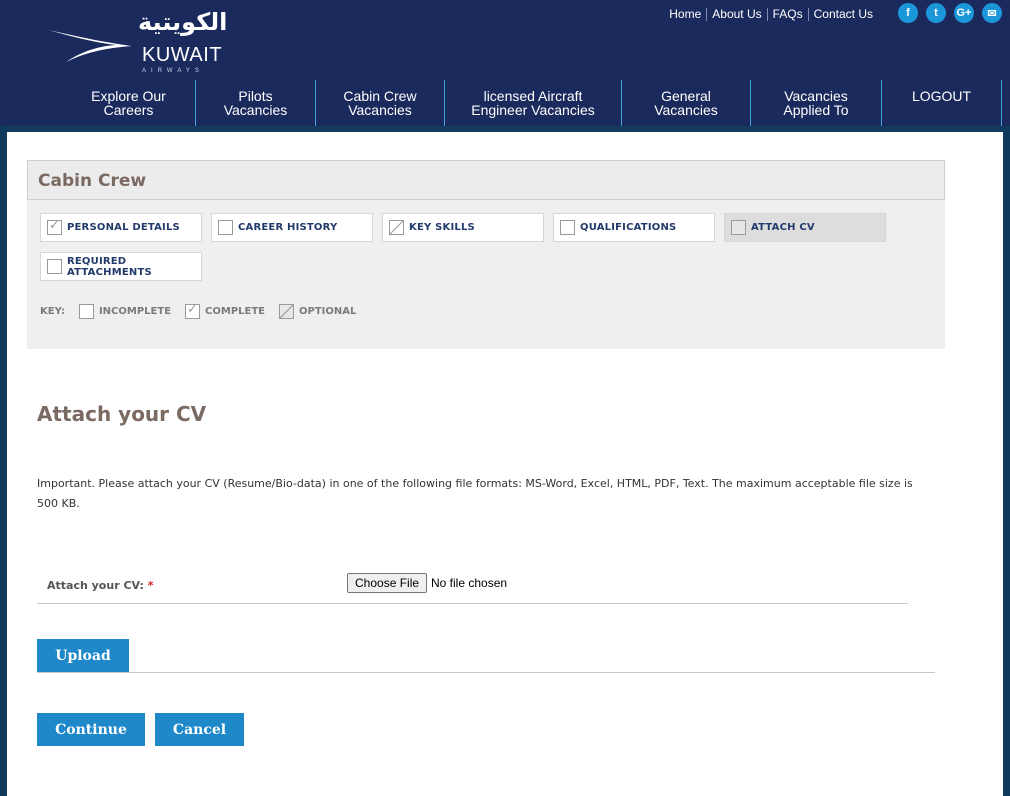  What do you see at coordinates (128, 110) in the screenshot?
I see `nav-label: Careers` at bounding box center [128, 110].